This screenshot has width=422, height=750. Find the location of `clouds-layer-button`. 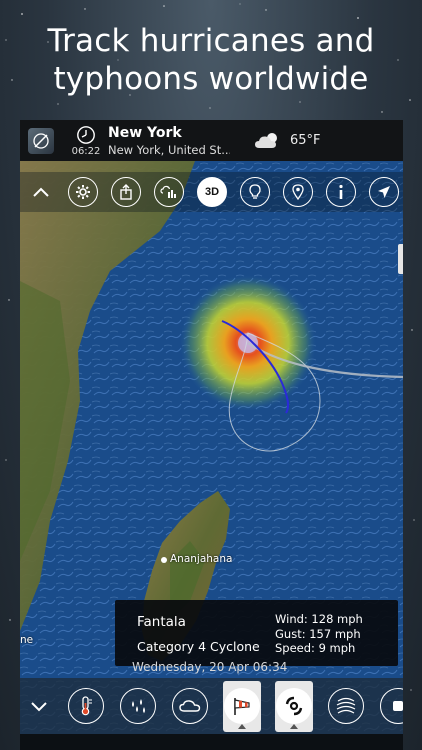

clouds-layer-button is located at coordinates (190, 706).